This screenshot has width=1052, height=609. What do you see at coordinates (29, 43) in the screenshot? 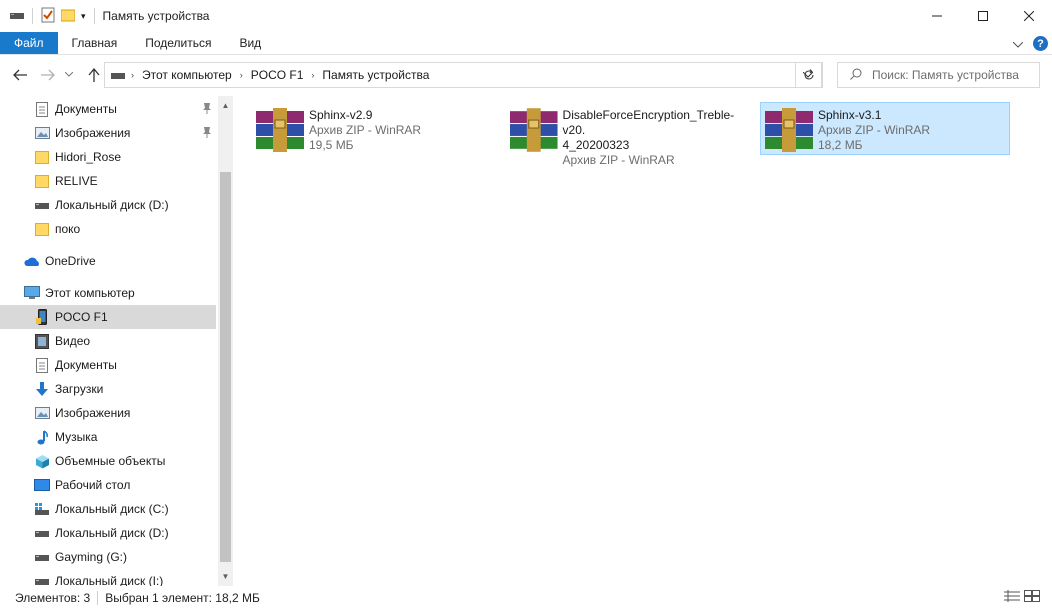
I see `tab-file: Файл` at bounding box center [29, 43].